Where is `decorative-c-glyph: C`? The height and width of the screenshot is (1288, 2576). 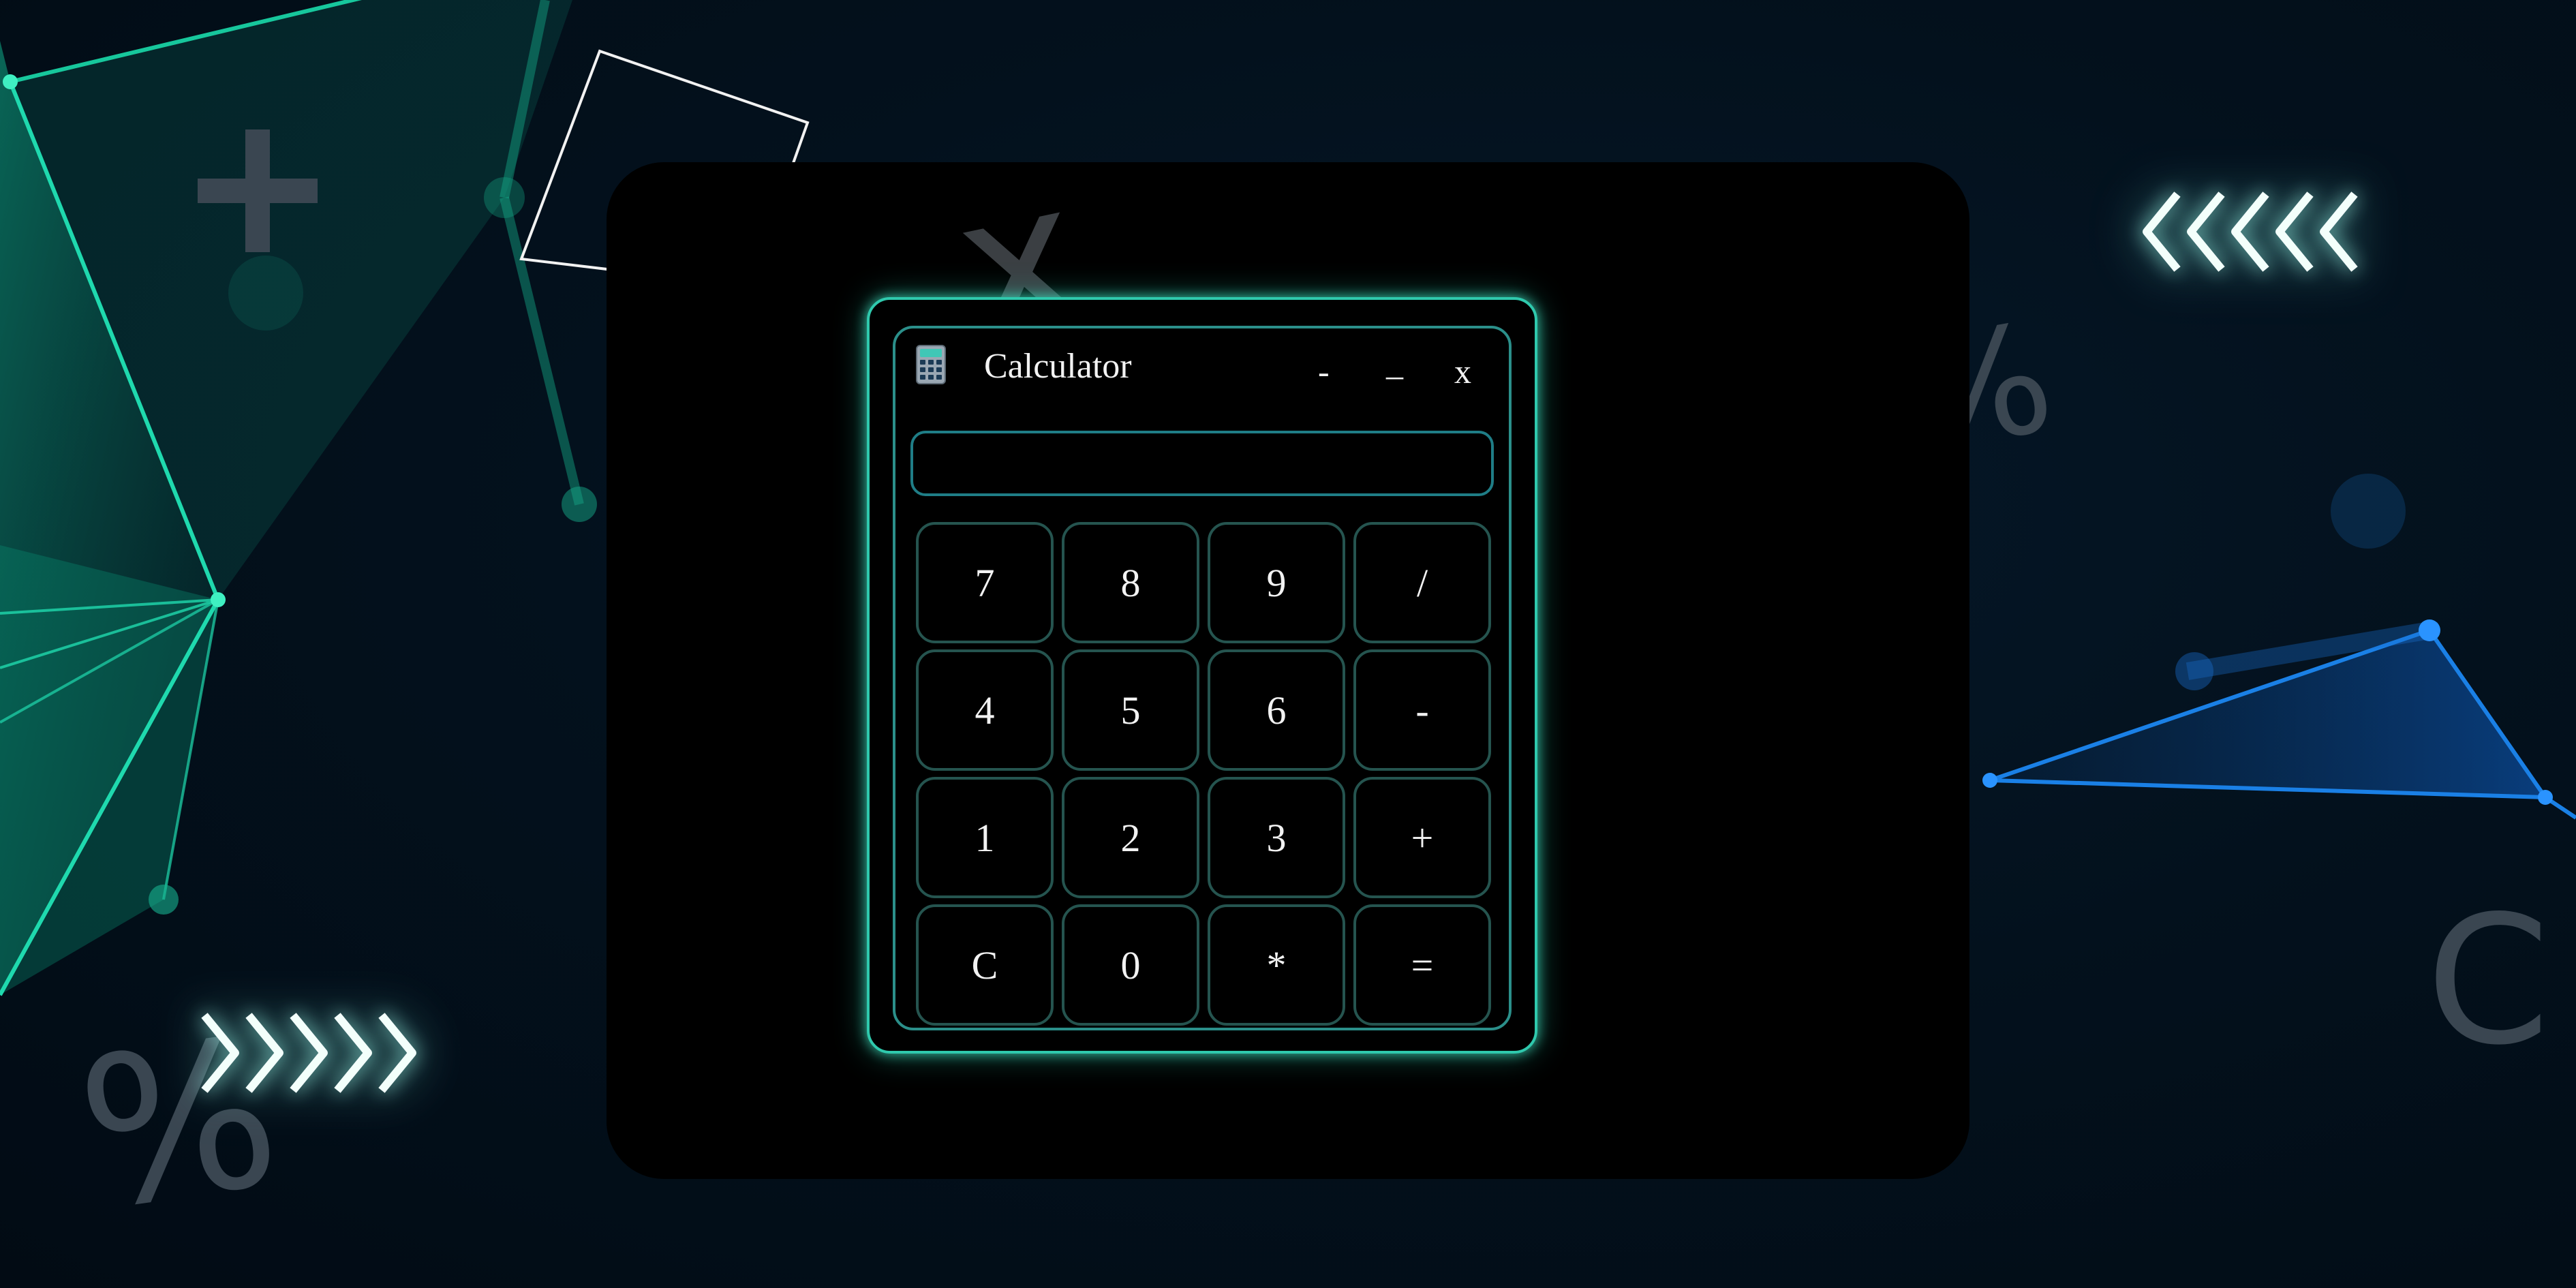
decorative-c-glyph: C is located at coordinates (2488, 981).